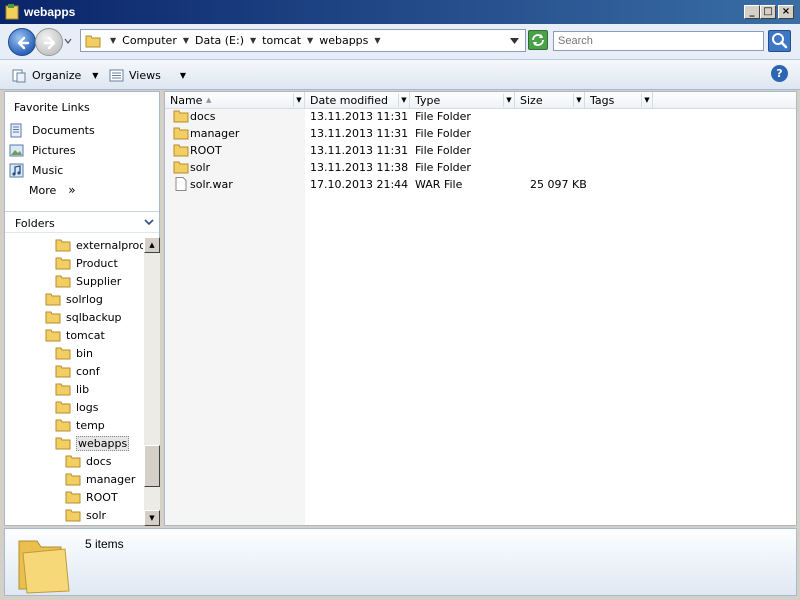  I want to click on tree-item: sqlbackup, so click(83, 317).